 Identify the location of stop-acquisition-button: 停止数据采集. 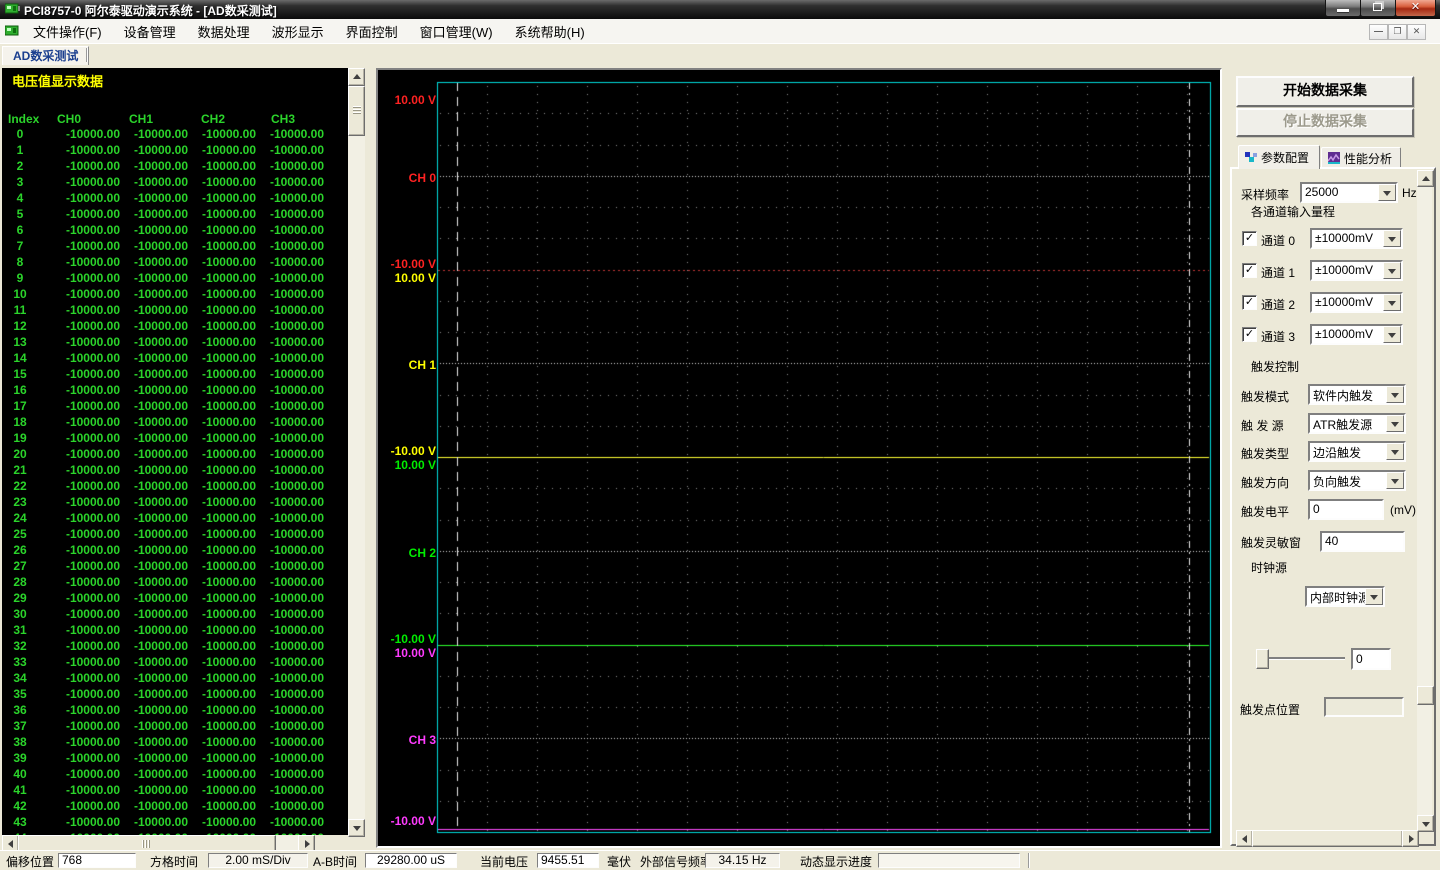
(1325, 122).